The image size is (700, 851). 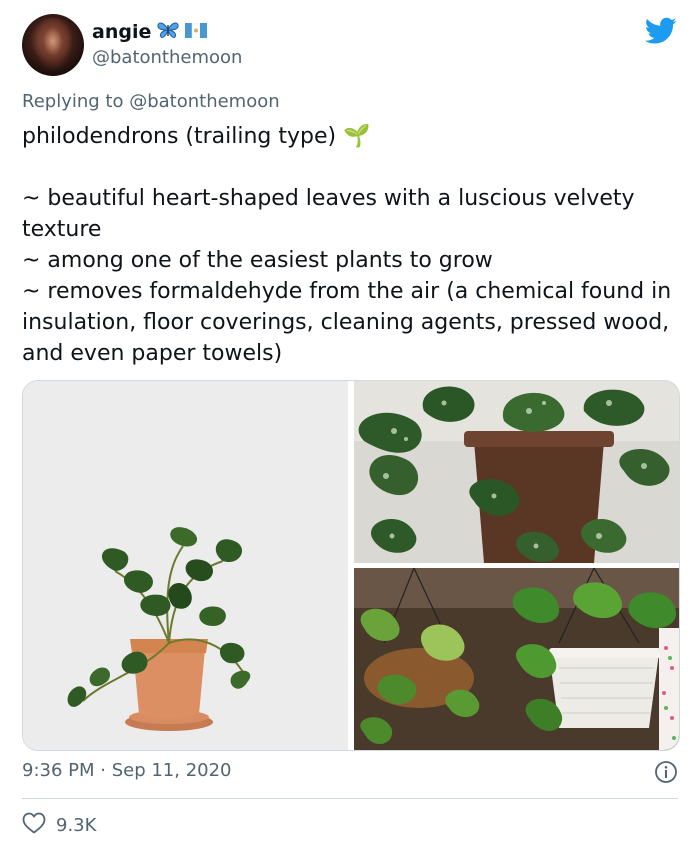 What do you see at coordinates (53, 45) in the screenshot?
I see `avatar` at bounding box center [53, 45].